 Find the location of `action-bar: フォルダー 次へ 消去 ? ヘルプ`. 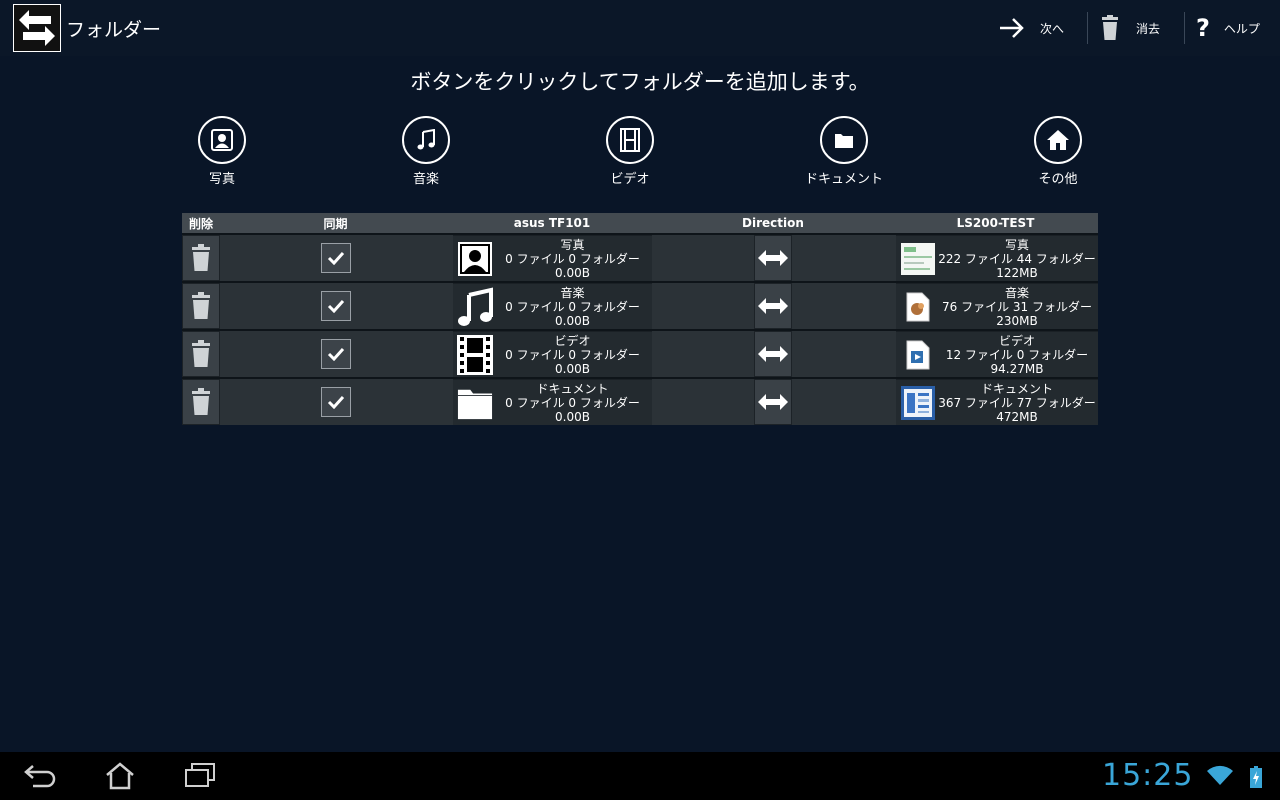

action-bar: フォルダー 次へ 消去 ? ヘルプ is located at coordinates (640, 28).